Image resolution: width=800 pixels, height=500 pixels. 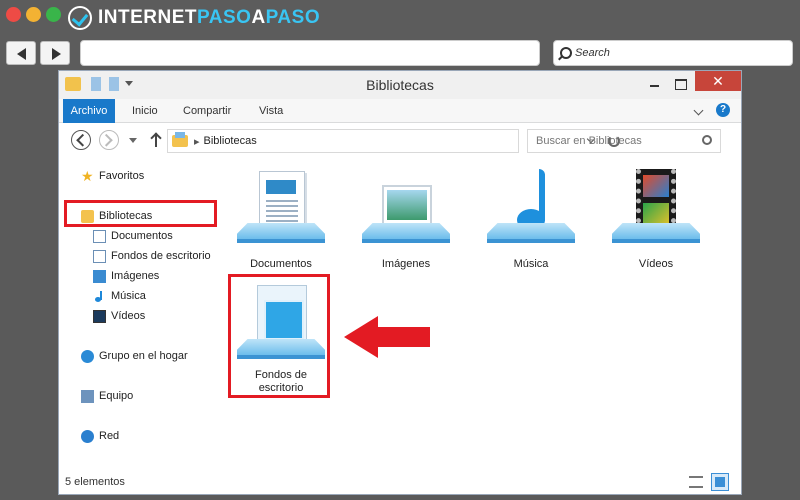 I want to click on nav-equipo: Equipo, so click(x=107, y=396).